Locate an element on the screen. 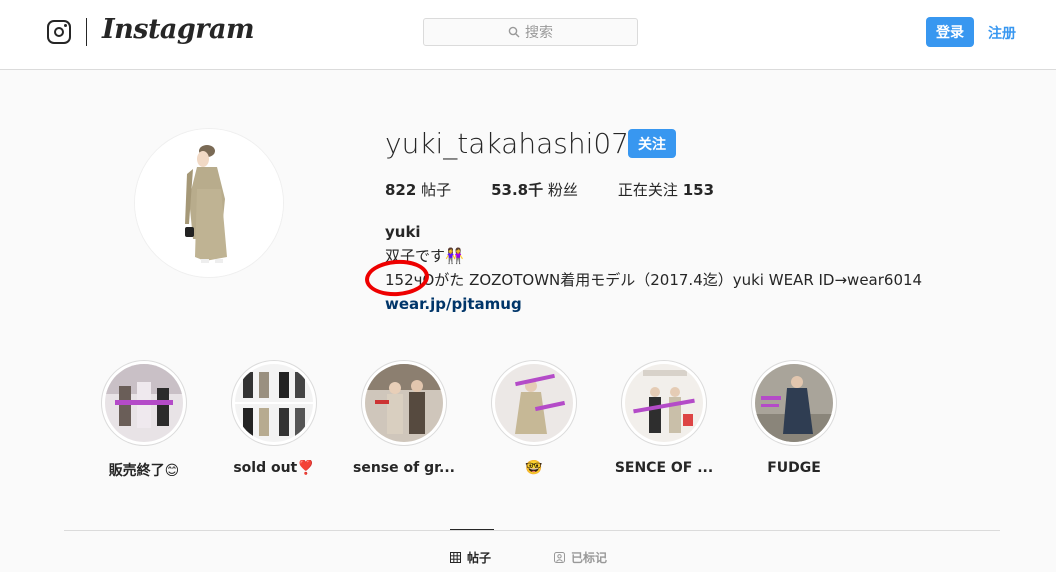 The height and width of the screenshot is (572, 1056). highlight-4-thumbnail is located at coordinates (534, 403).